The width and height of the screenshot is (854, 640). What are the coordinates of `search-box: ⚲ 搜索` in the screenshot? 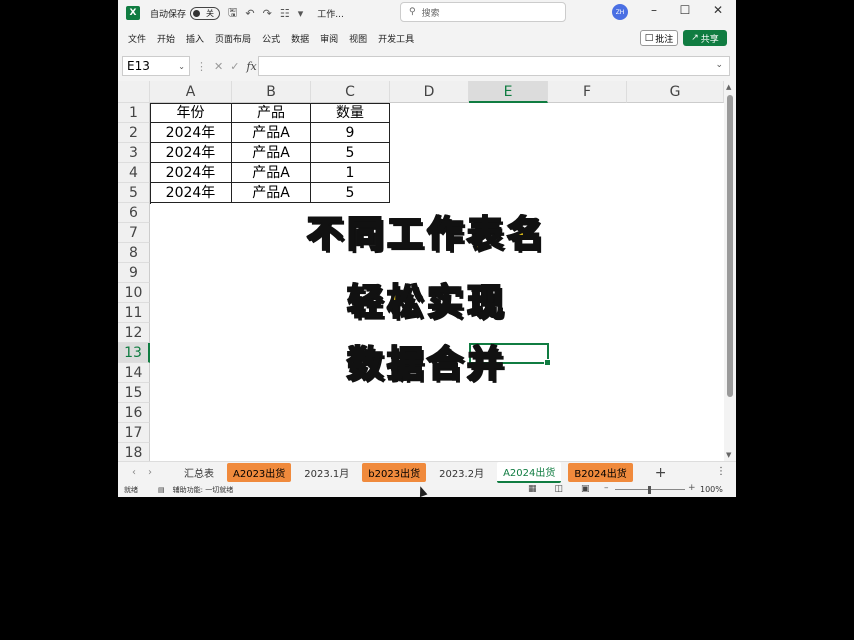 It's located at (483, 12).